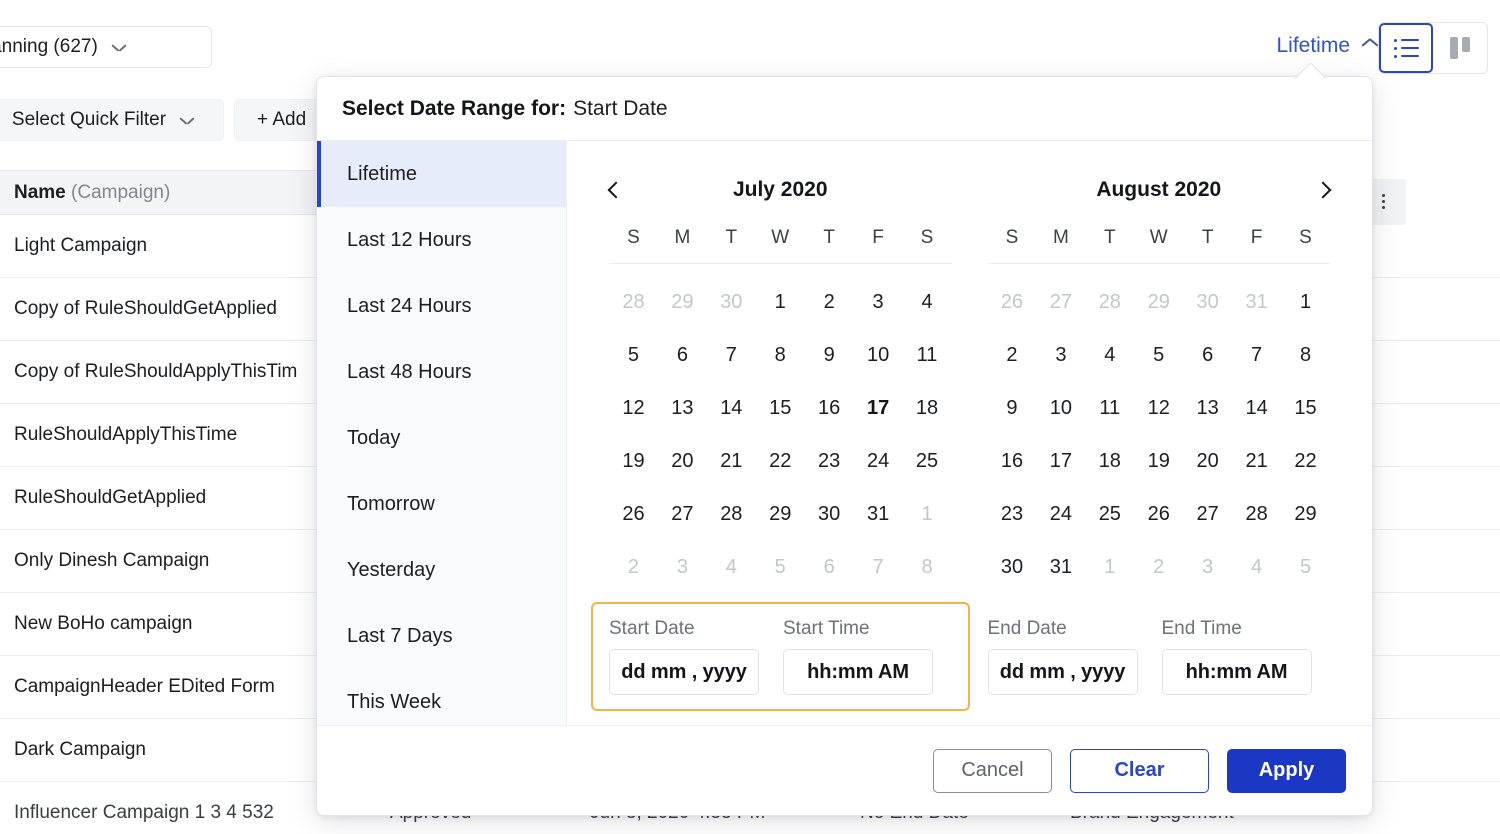 The height and width of the screenshot is (834, 1500). What do you see at coordinates (441, 372) in the screenshot?
I see `preset-item-last-48-hours: Last 48 Hours` at bounding box center [441, 372].